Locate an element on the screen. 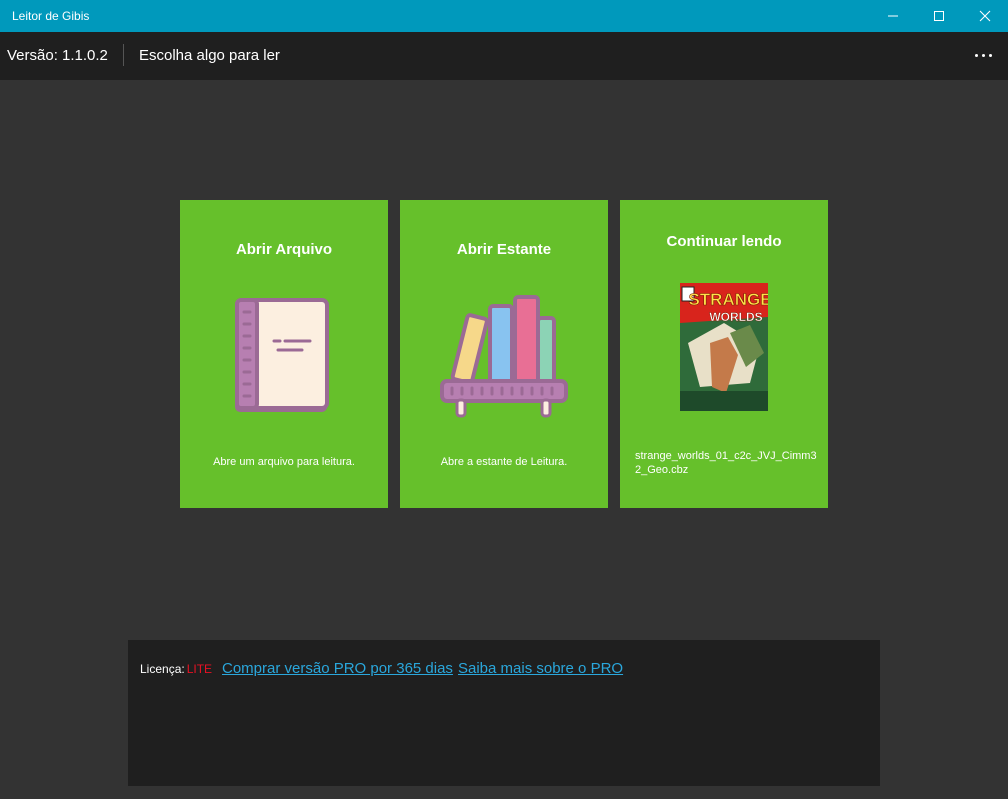 This screenshot has height=799, width=1008. more-options-button is located at coordinates (983, 55).